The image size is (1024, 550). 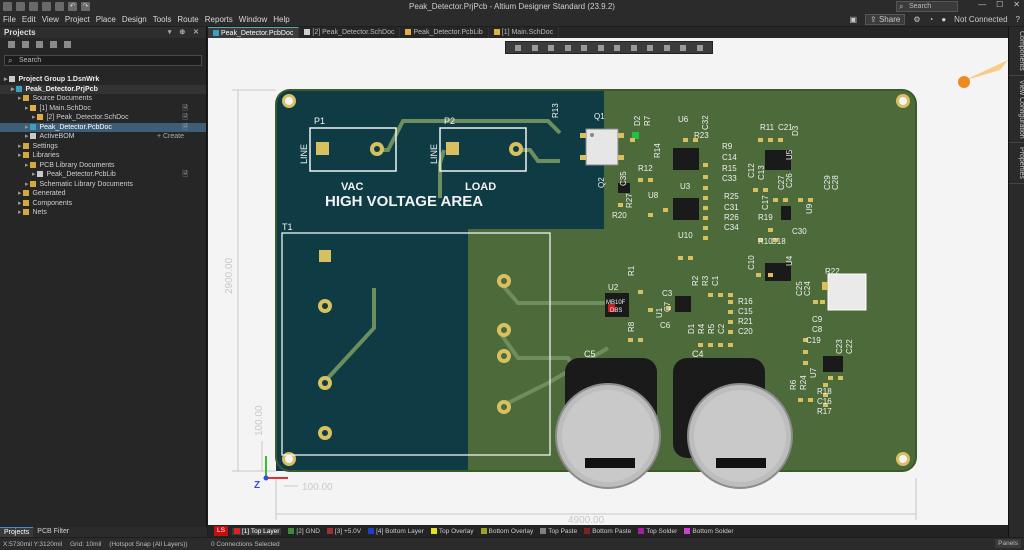 What do you see at coordinates (1016, 51) in the screenshot?
I see `components-panel-tab: Components` at bounding box center [1016, 51].